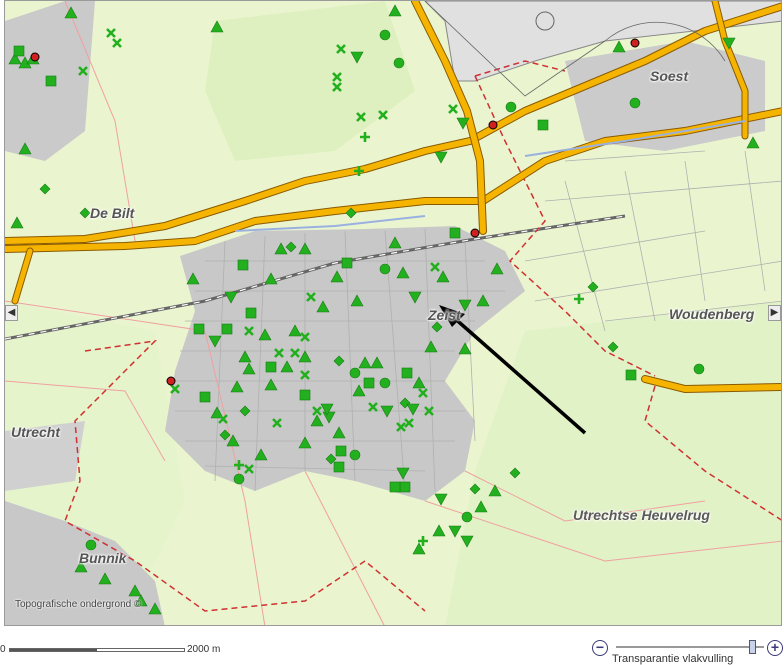 This screenshot has width=784, height=665. I want to click on transparency-slider-track, so click(690, 647).